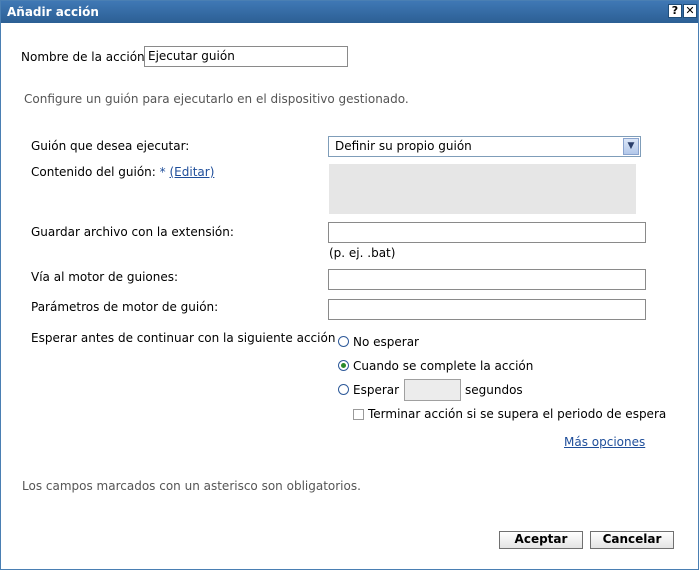  I want to click on script-select: Definir su propio guión ▼, so click(484, 146).